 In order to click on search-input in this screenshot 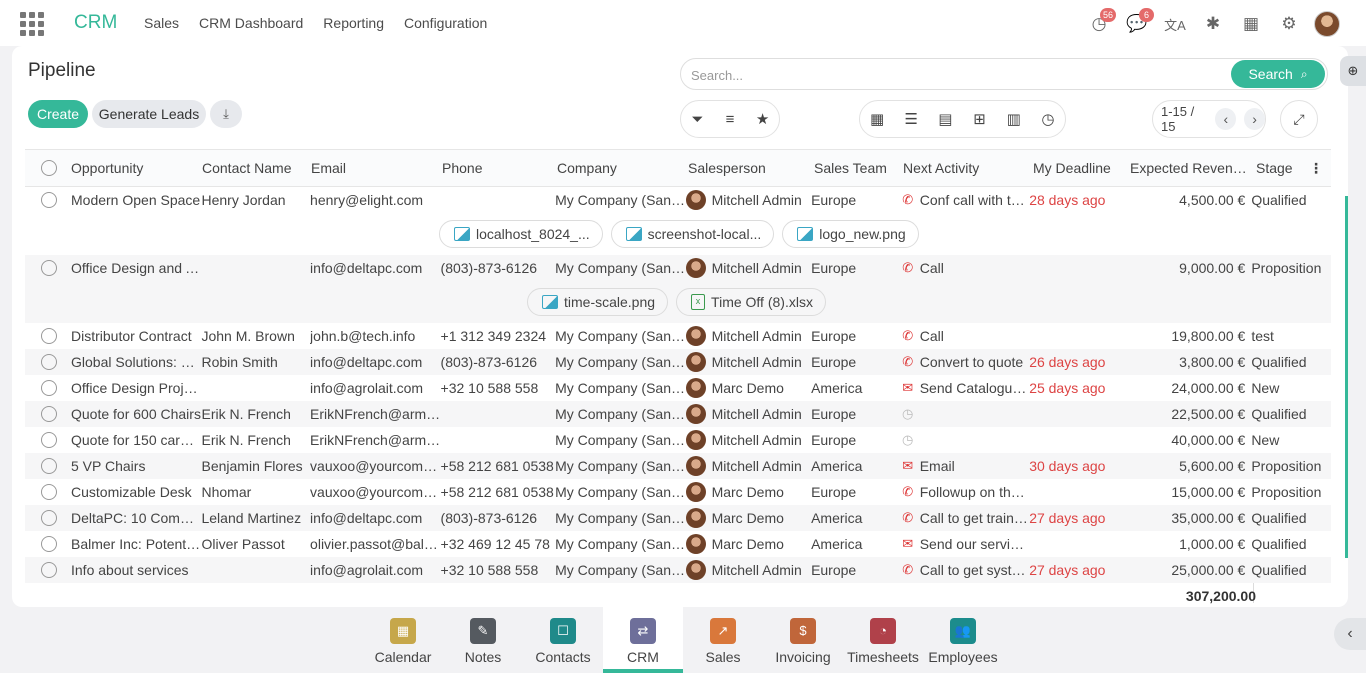, I will do `click(951, 75)`.